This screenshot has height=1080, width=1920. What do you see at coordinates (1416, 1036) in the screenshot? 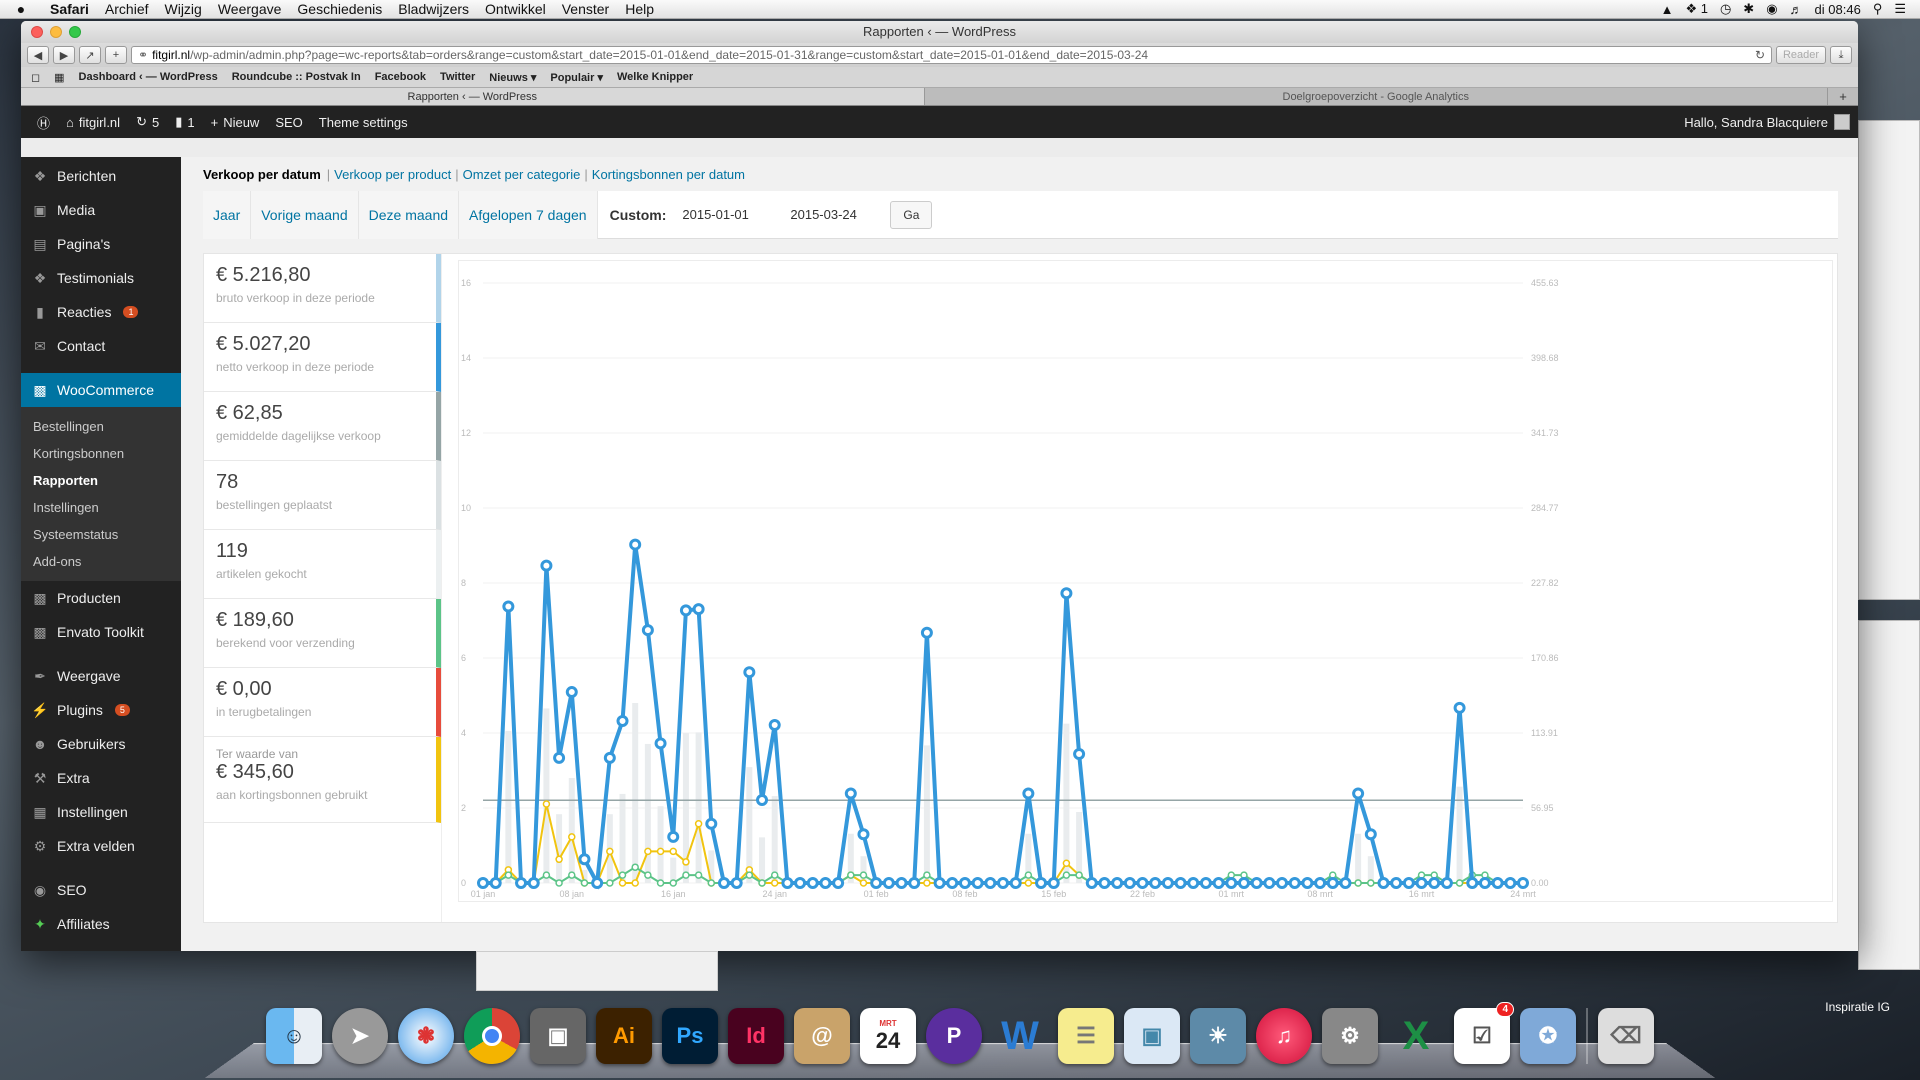
I see `excel-icon: X` at bounding box center [1416, 1036].